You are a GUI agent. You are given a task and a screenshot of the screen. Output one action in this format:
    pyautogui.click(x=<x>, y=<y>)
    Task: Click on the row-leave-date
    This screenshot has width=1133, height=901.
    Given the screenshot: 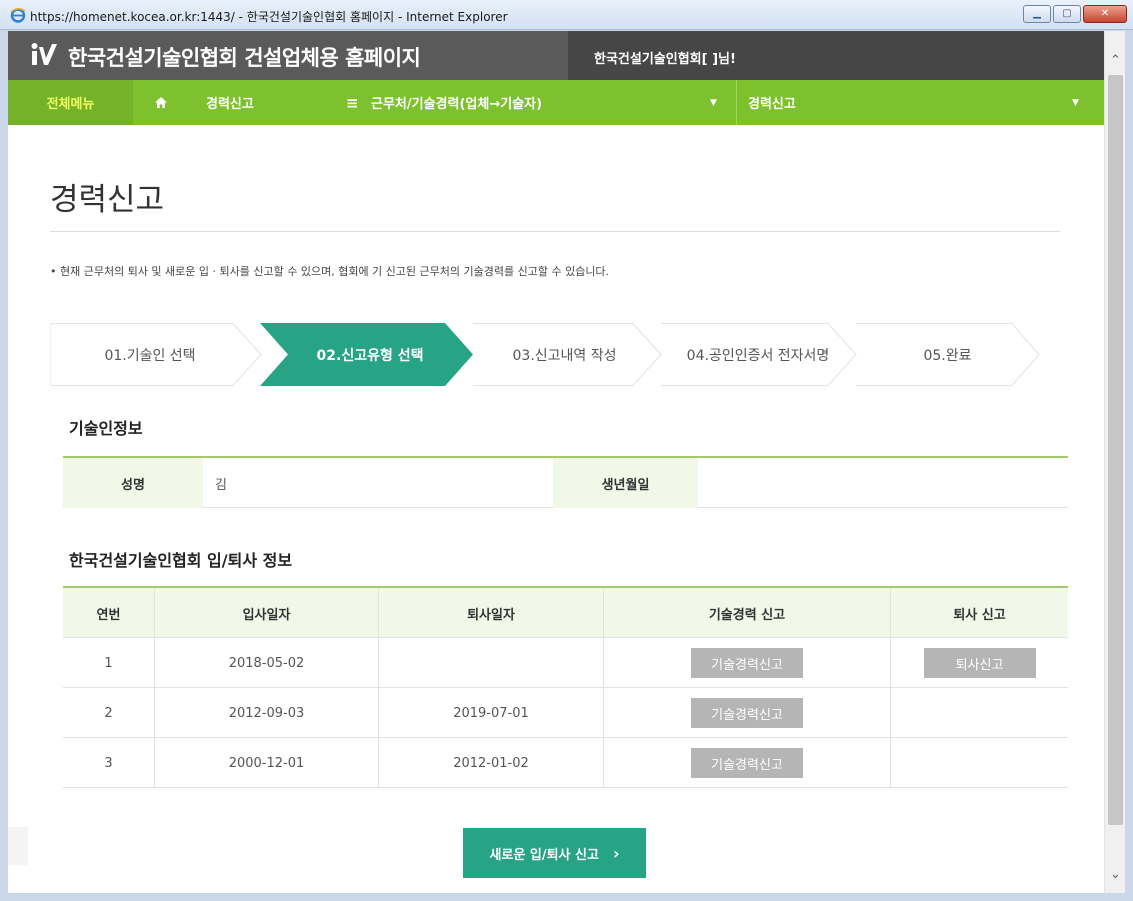 What is the action you would take?
    pyautogui.click(x=491, y=663)
    